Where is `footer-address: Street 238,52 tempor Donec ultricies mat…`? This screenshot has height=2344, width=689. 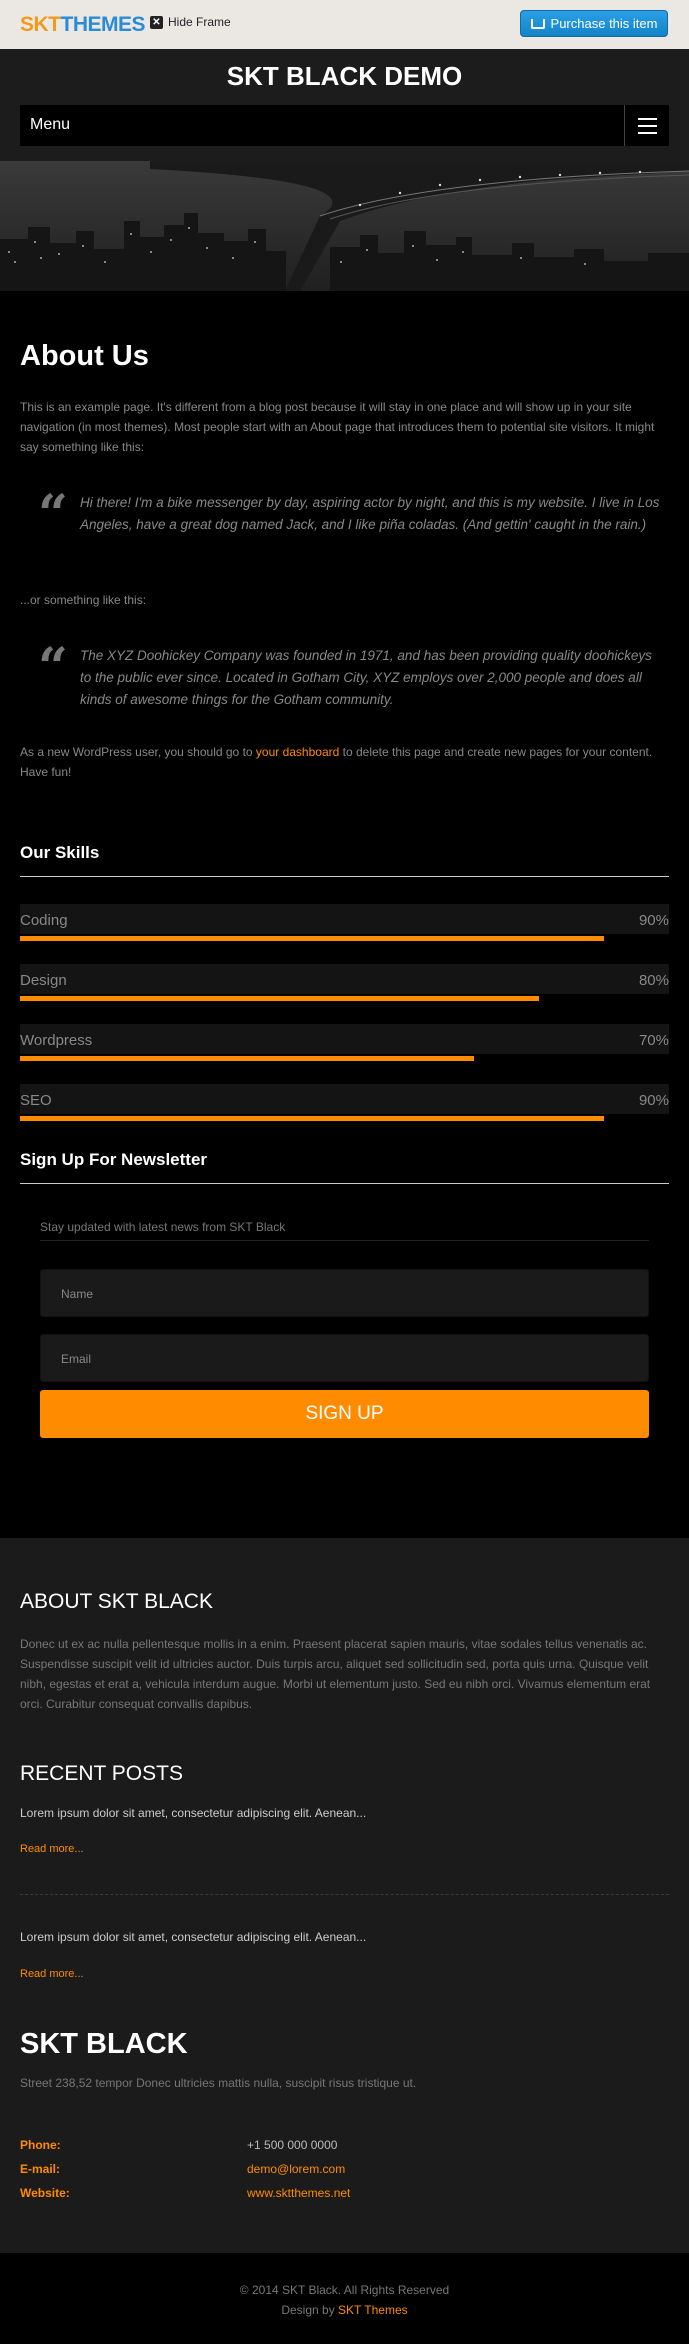
footer-address: Street 238,52 tempor Donec ultricies mat… is located at coordinates (218, 2083).